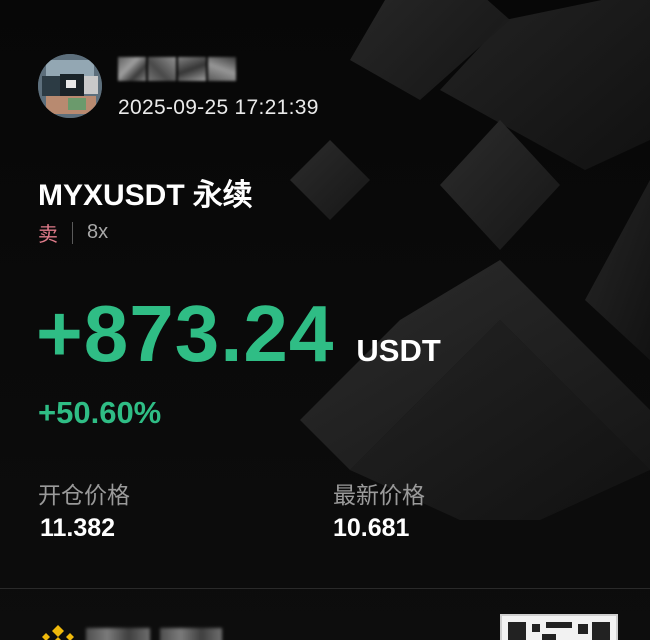 The height and width of the screenshot is (640, 650). I want to click on position-meta: 卖 8x, so click(73, 232).